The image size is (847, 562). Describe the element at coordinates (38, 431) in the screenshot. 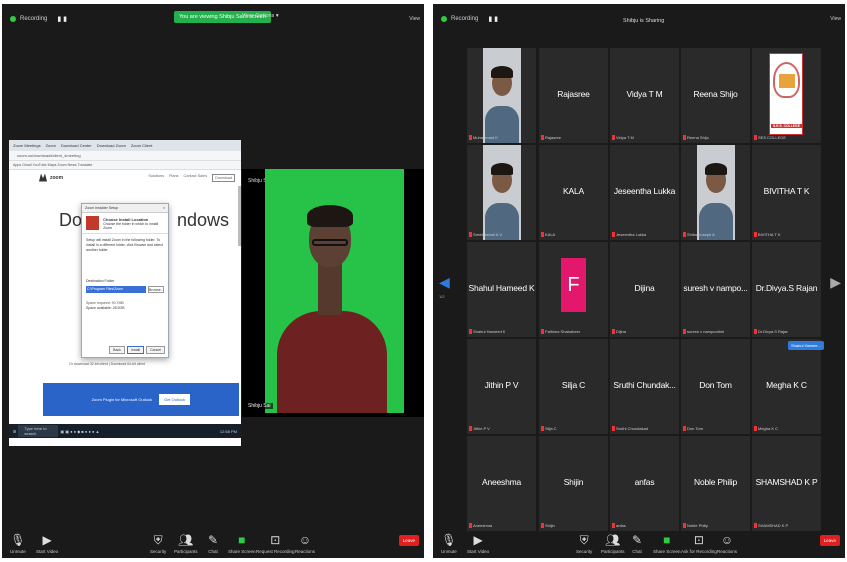

I see `taskbar-search: Type here to search` at that location.